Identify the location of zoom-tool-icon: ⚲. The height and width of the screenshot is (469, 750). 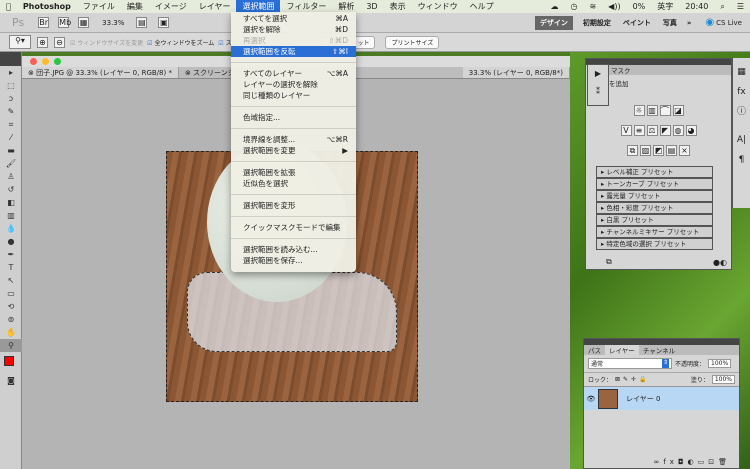
(11, 345).